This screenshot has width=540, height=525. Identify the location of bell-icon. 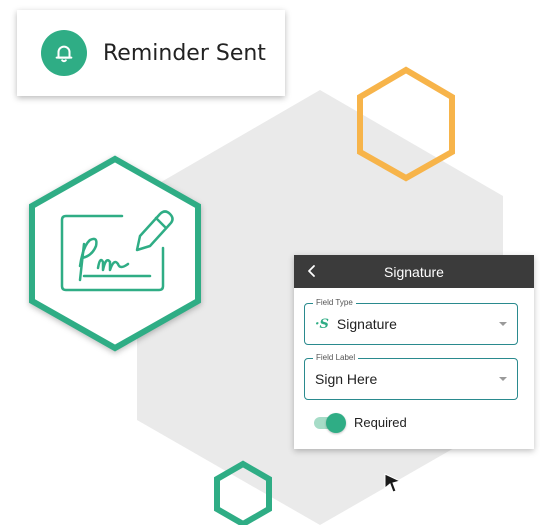
(64, 53).